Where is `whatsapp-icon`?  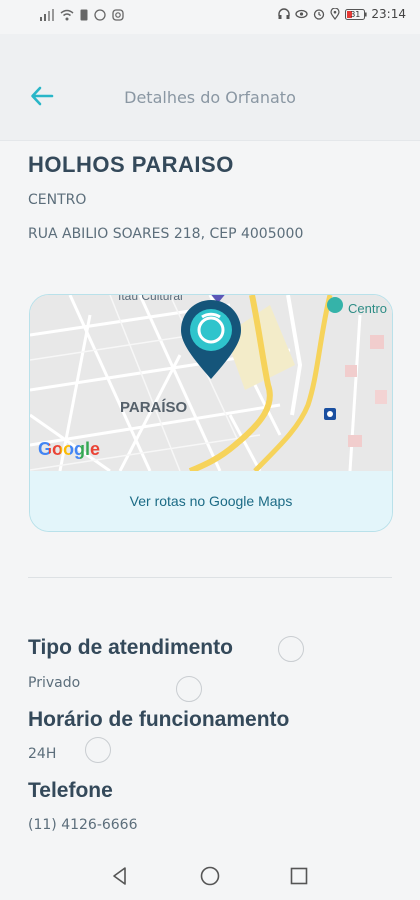 whatsapp-icon is located at coordinates (100, 15).